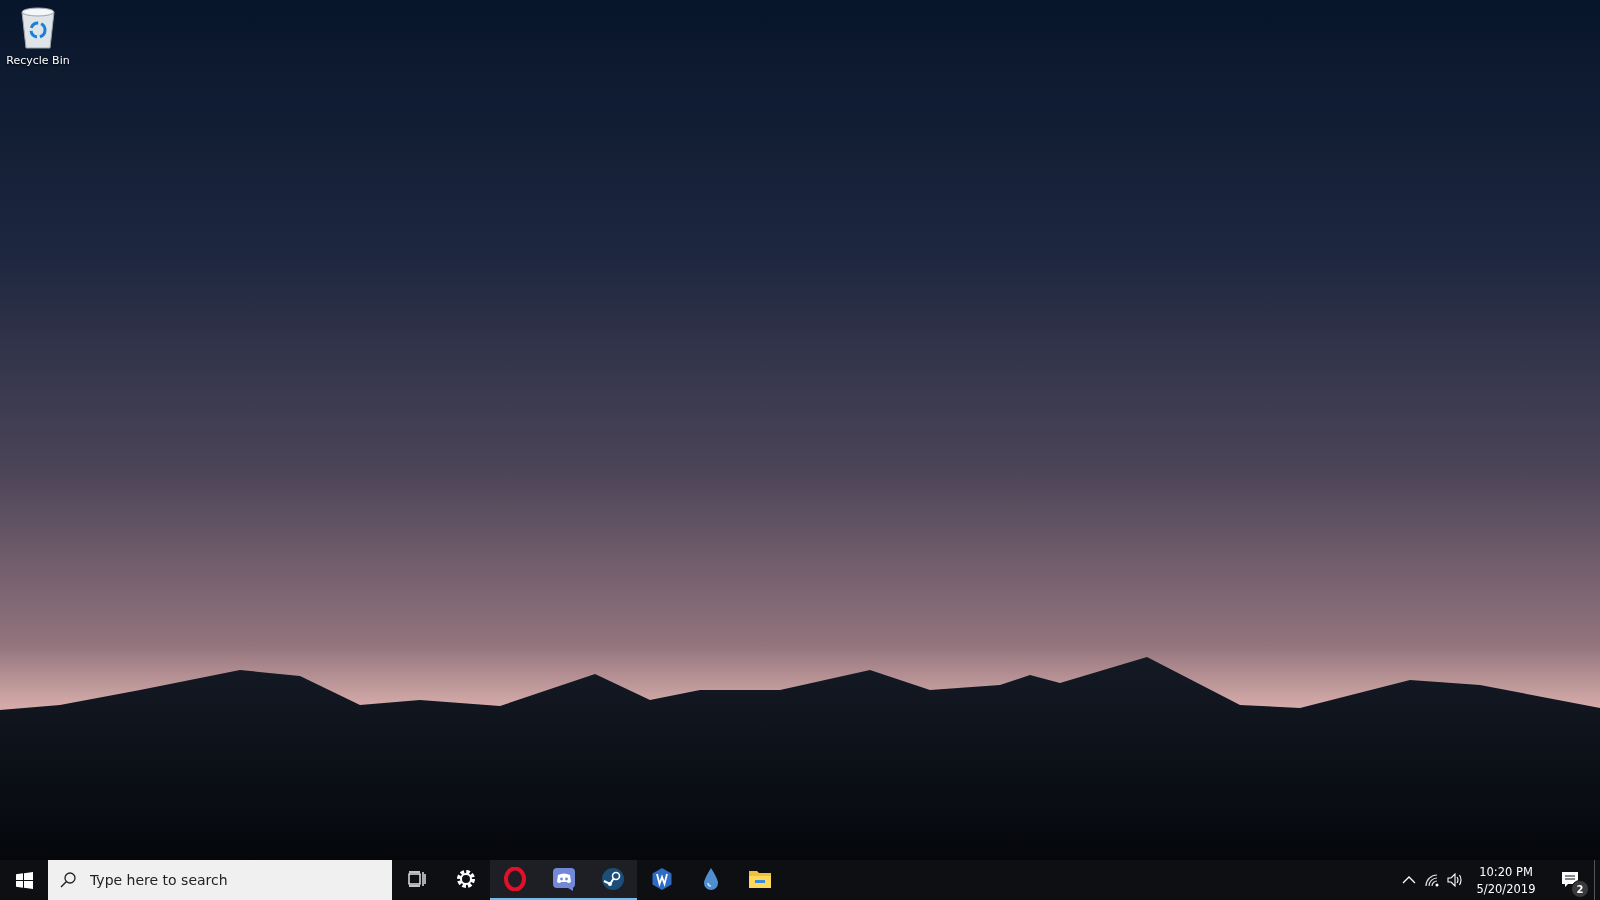 This screenshot has height=900, width=1600. What do you see at coordinates (1506, 880) in the screenshot?
I see `clock-button: 10:20 PM 5/20/2019` at bounding box center [1506, 880].